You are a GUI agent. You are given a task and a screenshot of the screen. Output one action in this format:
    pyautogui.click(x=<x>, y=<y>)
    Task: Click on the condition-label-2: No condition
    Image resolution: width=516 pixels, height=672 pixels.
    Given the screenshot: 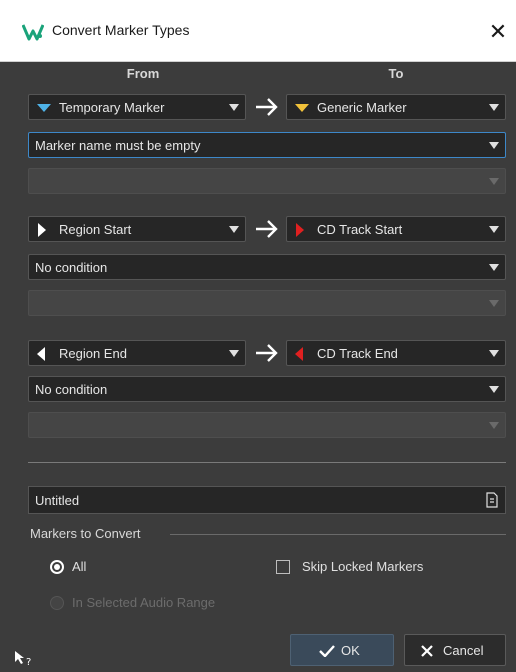 What is the action you would take?
    pyautogui.click(x=71, y=267)
    